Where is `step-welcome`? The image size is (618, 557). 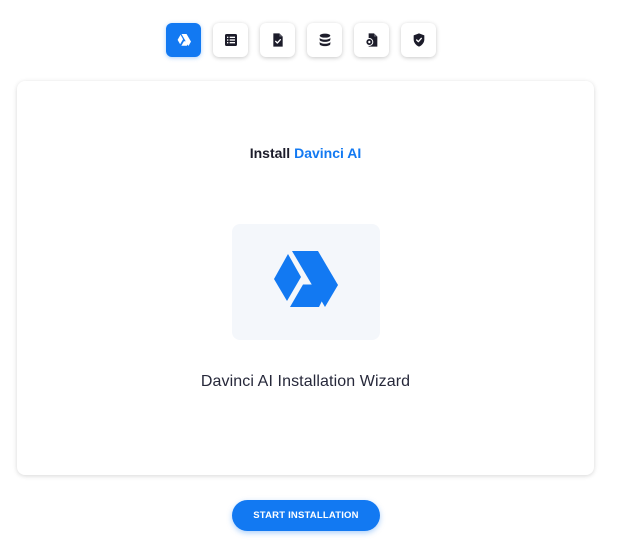
step-welcome is located at coordinates (183, 40).